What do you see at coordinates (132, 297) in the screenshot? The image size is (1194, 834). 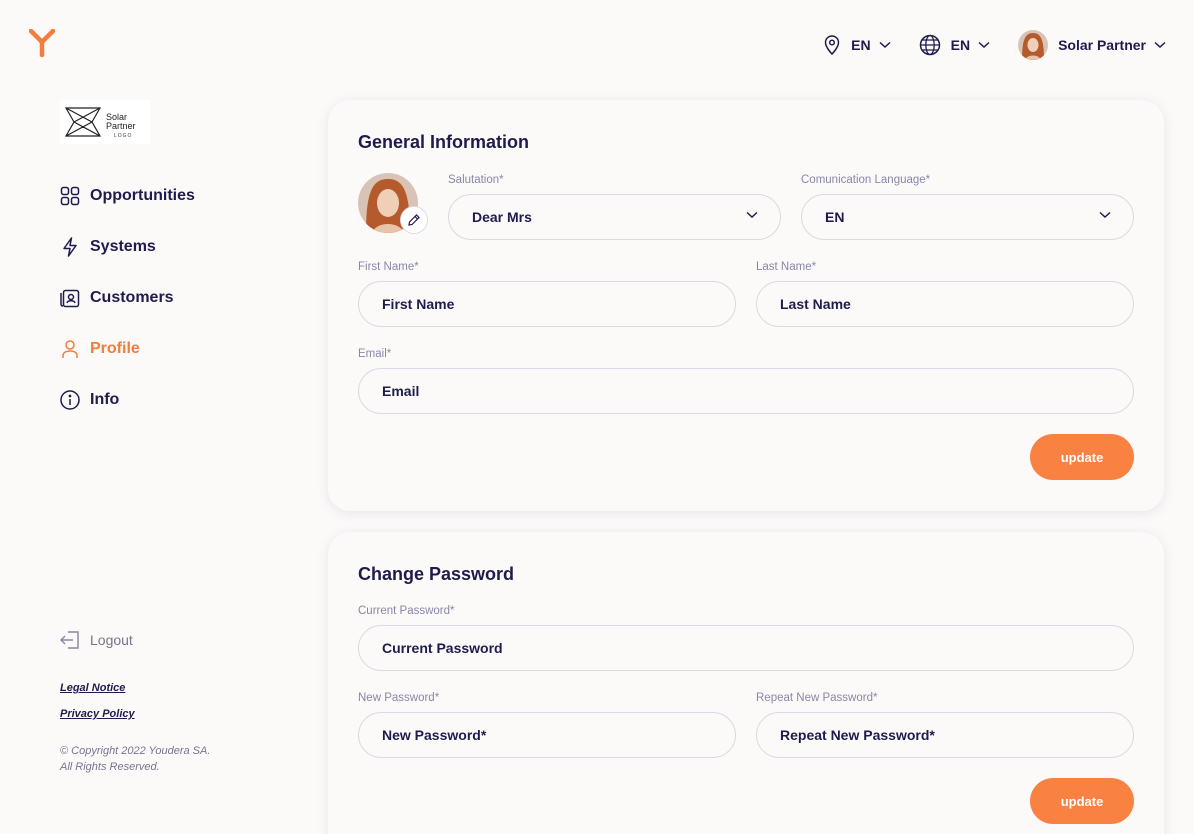 I see `sidebar-item-label: Customers` at bounding box center [132, 297].